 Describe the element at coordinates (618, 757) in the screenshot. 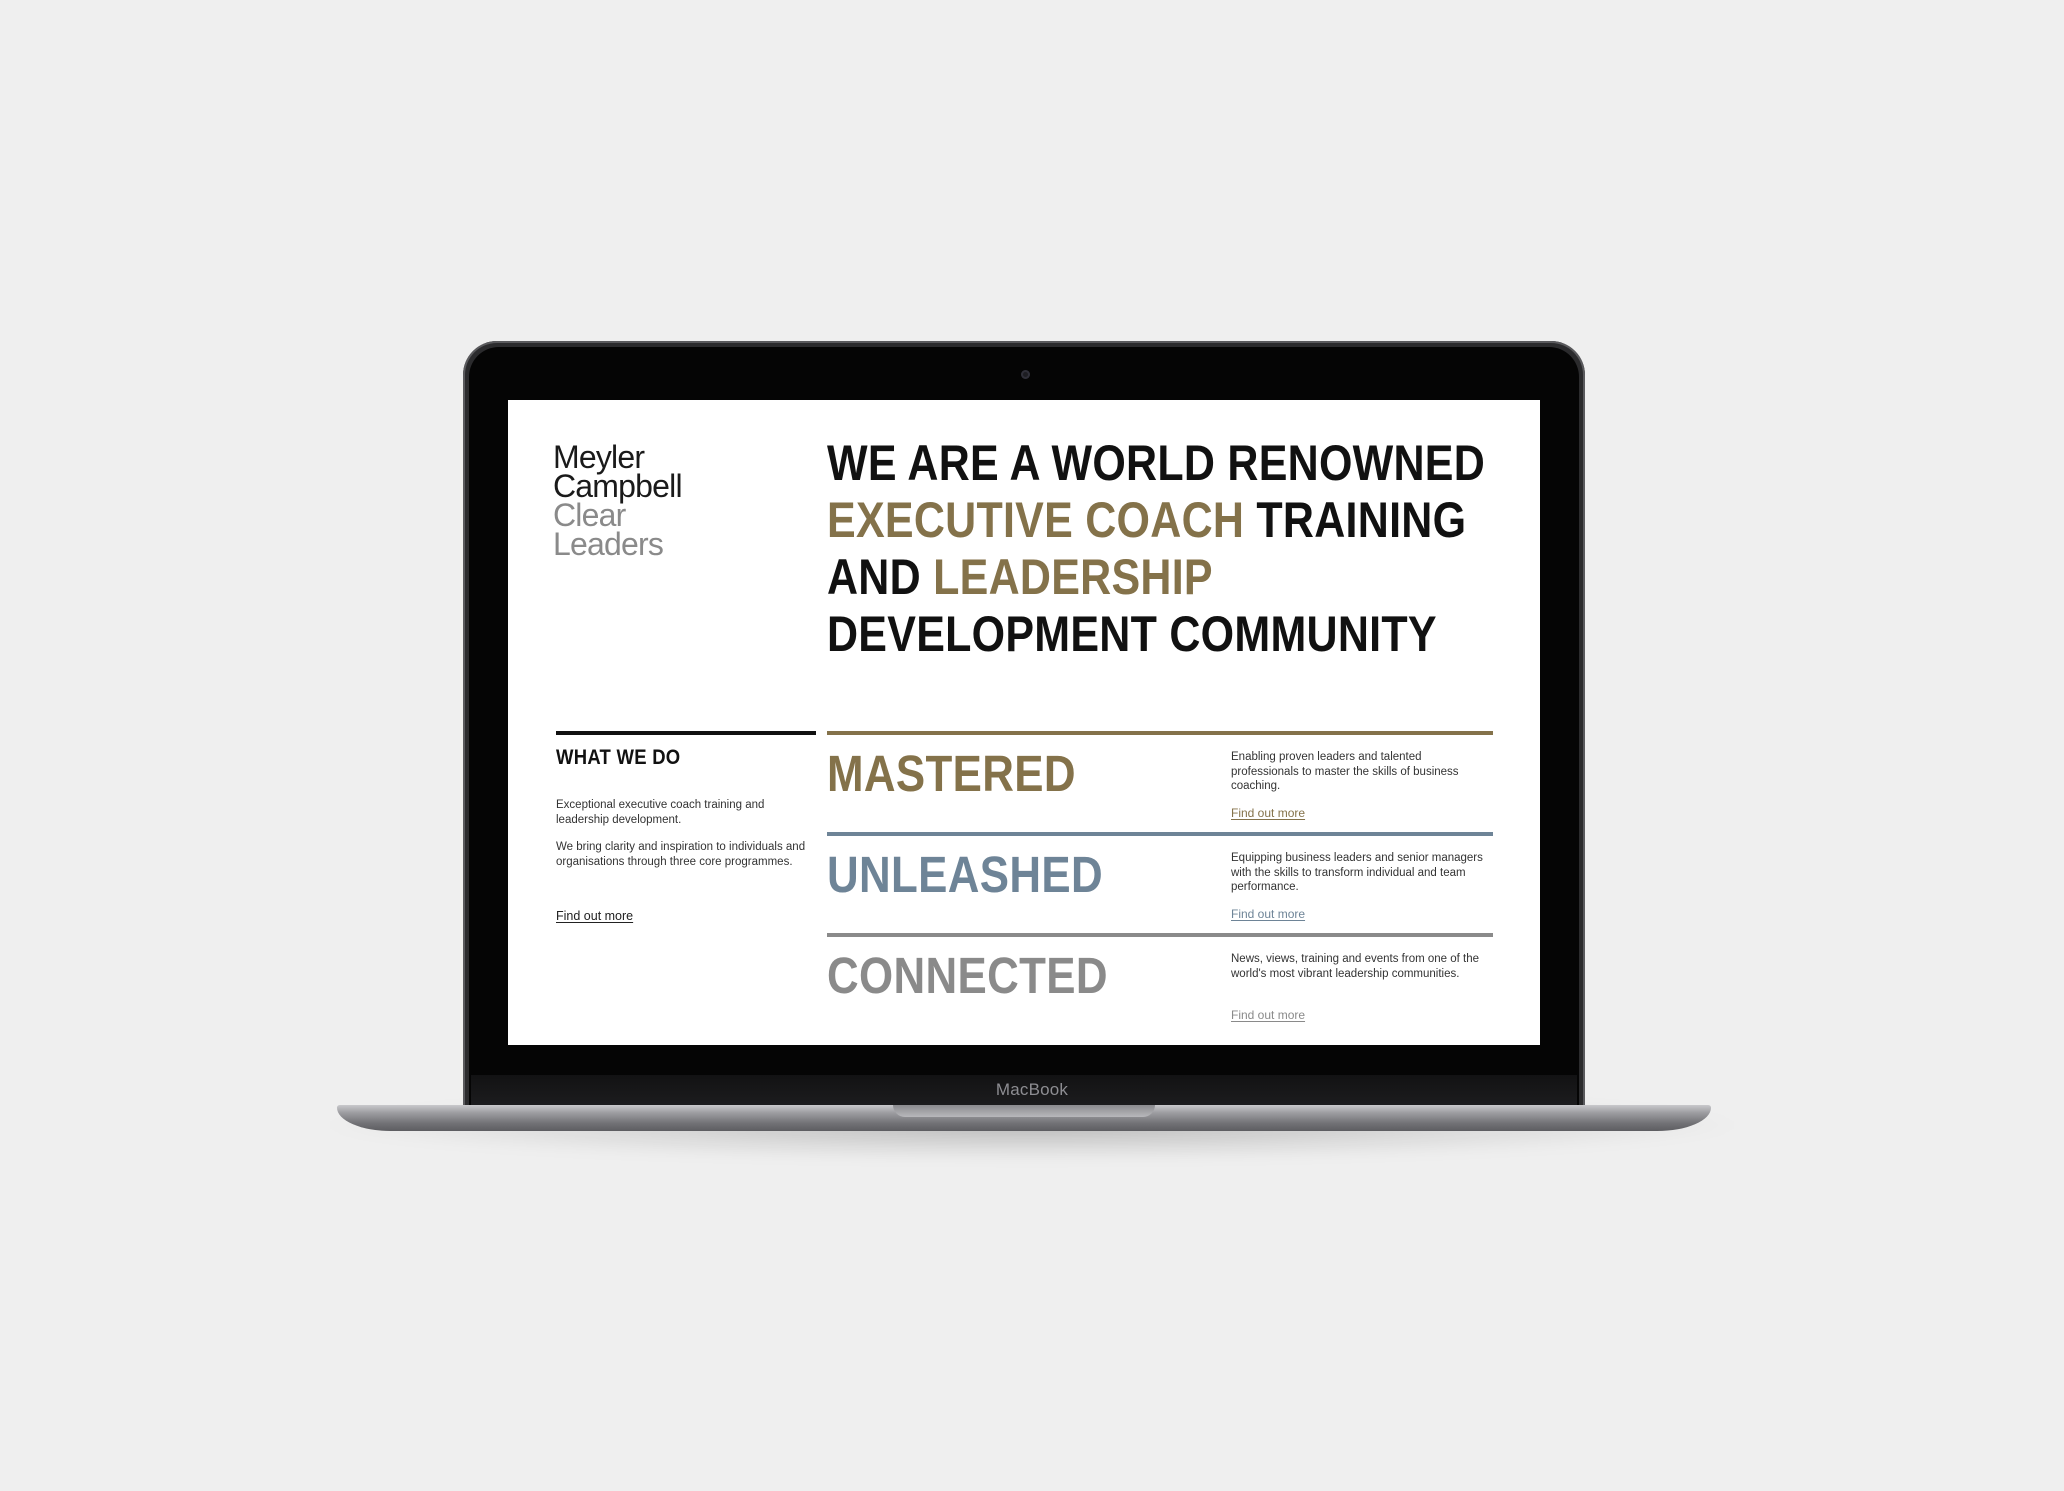

I see `what-we-do-heading: WHAT WE DO` at that location.